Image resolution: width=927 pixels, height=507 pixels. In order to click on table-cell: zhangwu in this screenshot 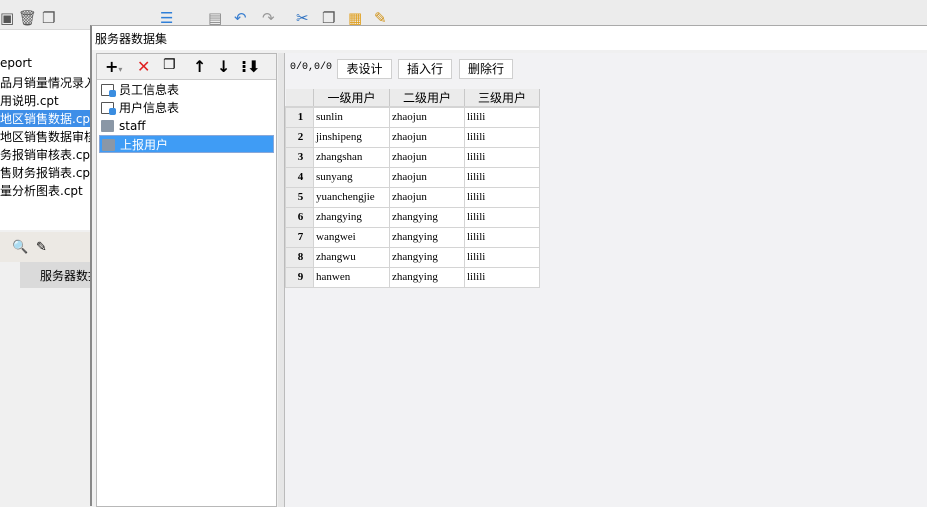, I will do `click(351, 257)`.